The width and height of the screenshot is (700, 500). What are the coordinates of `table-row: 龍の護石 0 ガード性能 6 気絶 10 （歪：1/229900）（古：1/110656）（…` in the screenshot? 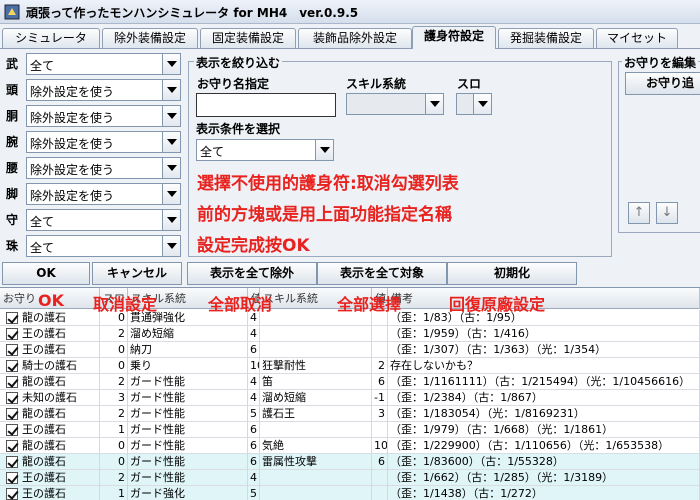 It's located at (350, 446).